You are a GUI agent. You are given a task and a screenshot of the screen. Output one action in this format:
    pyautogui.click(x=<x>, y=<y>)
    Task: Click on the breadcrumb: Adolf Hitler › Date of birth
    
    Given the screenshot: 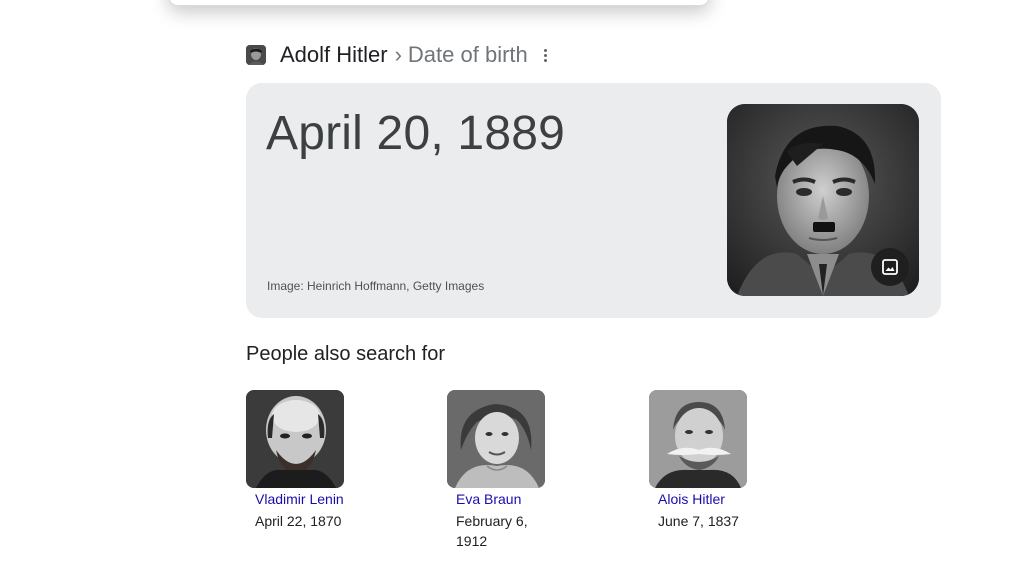 What is the action you would take?
    pyautogui.click(x=399, y=55)
    